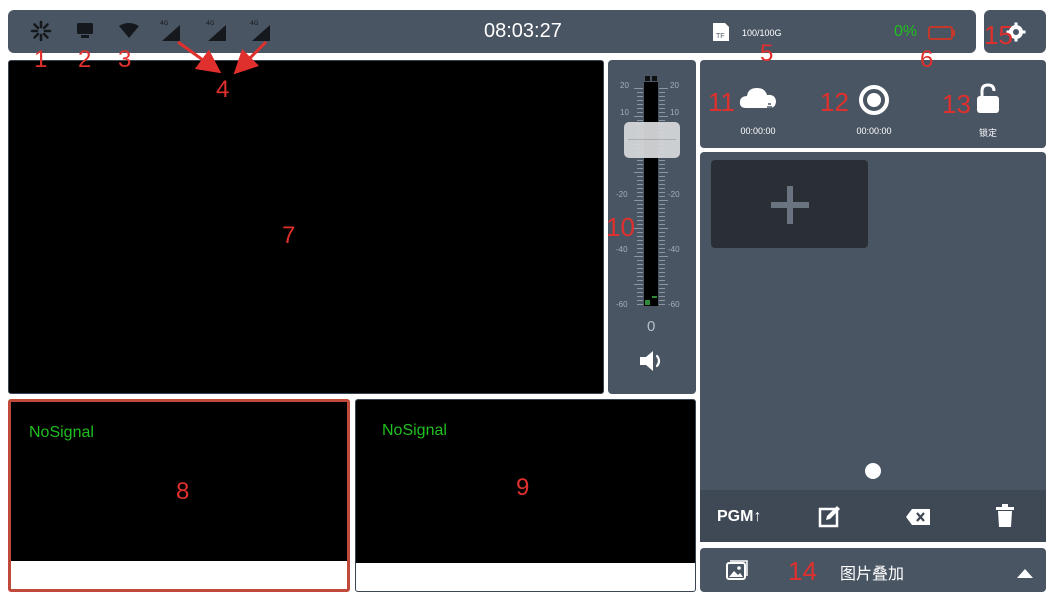 Image resolution: width=1046 pixels, height=594 pixels. What do you see at coordinates (652, 363) in the screenshot?
I see `speaker-icon` at bounding box center [652, 363].